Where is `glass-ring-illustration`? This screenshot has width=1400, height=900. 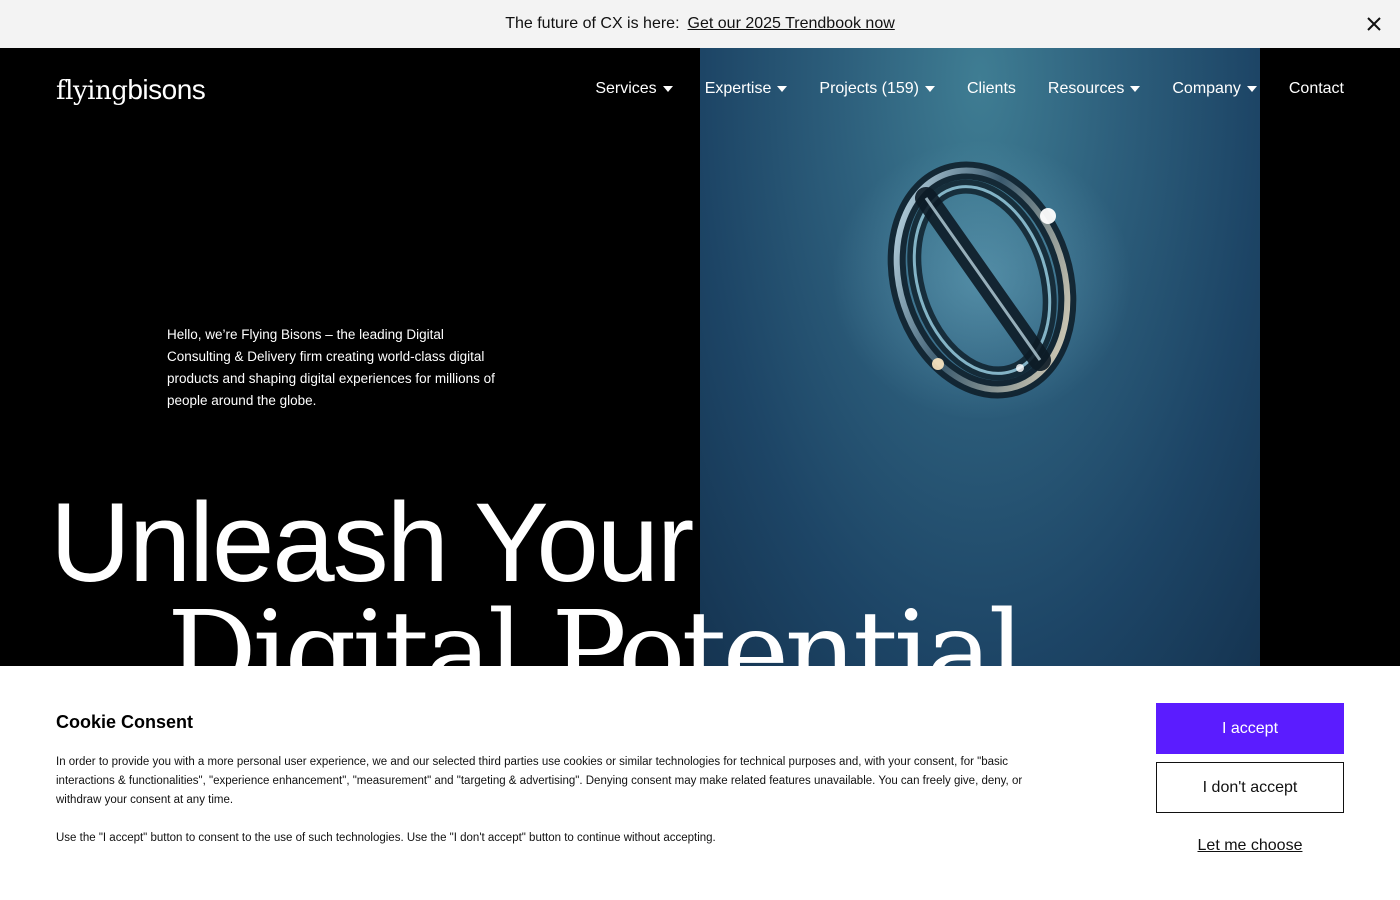 glass-ring-illustration is located at coordinates (982, 280).